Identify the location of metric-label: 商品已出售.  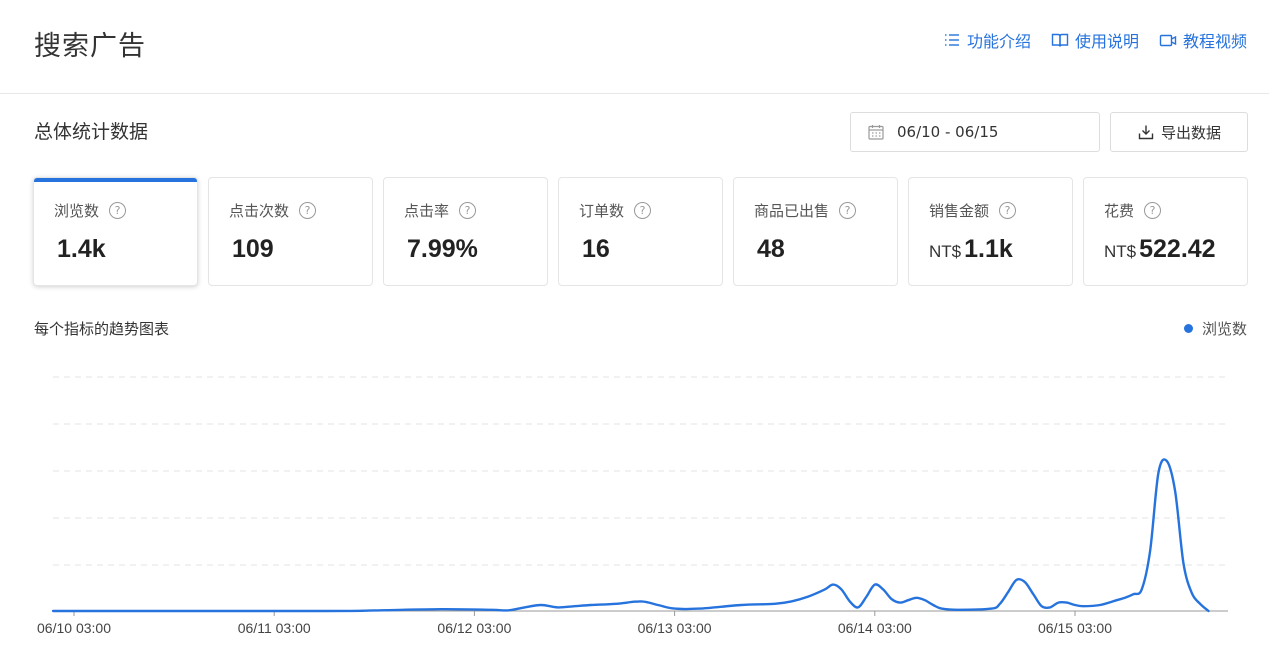
(792, 211).